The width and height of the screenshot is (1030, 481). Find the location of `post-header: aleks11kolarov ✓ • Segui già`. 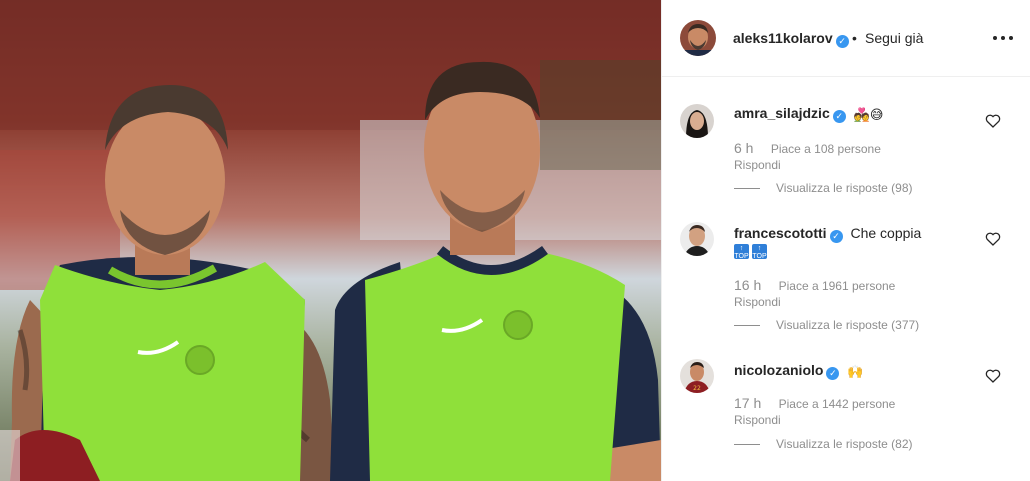

post-header: aleks11kolarov ✓ • Segui già is located at coordinates (846, 38).